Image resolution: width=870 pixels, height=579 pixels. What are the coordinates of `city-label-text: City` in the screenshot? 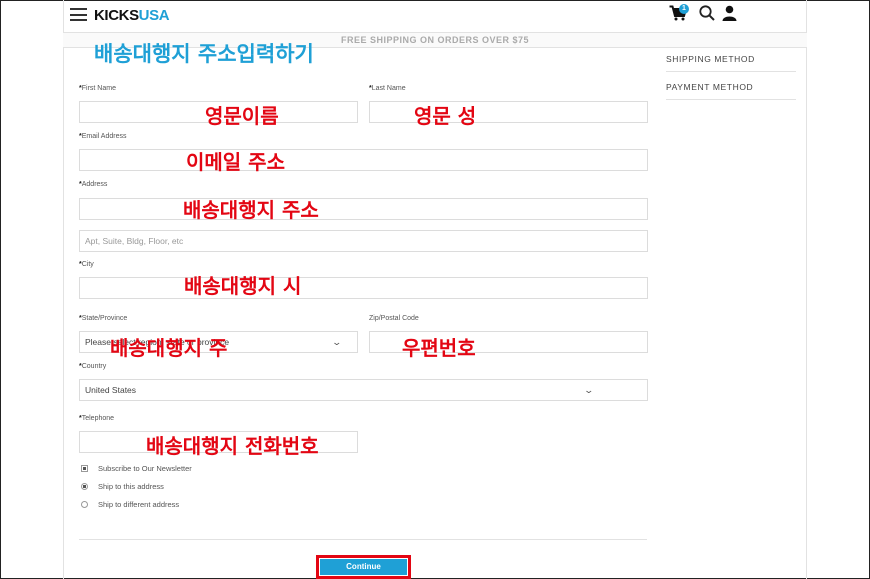 It's located at (87, 264).